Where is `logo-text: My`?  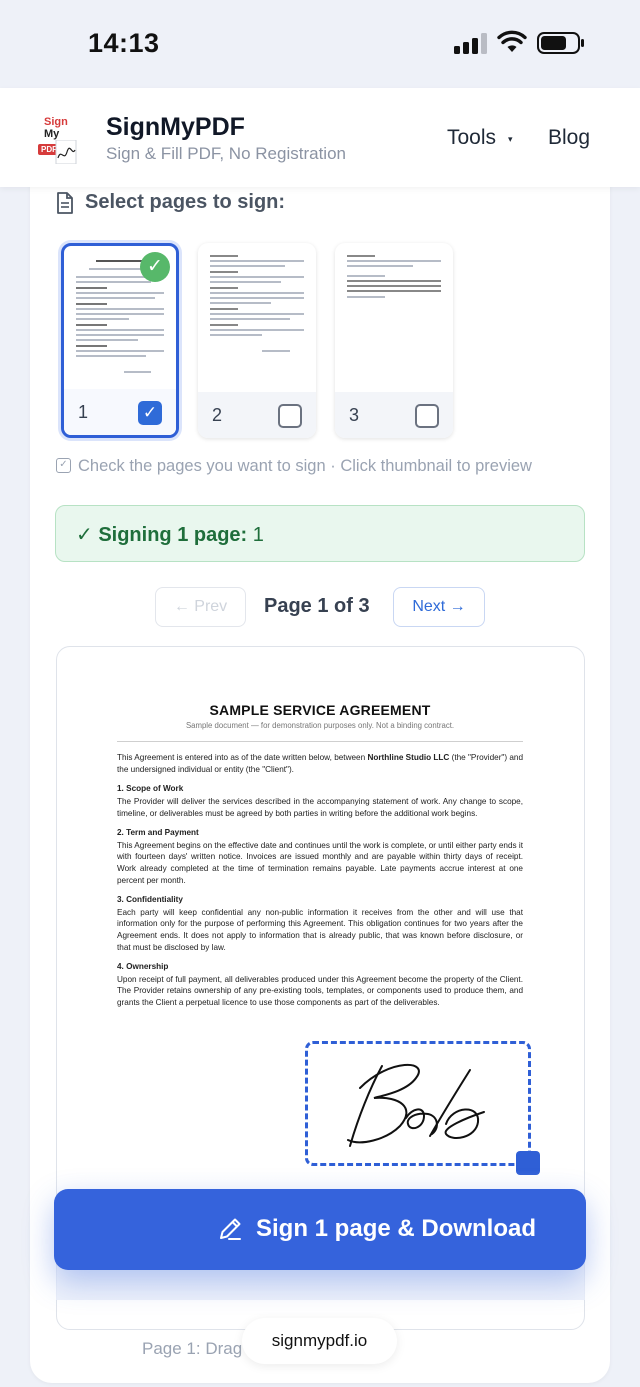
logo-text: My is located at coordinates (52, 134).